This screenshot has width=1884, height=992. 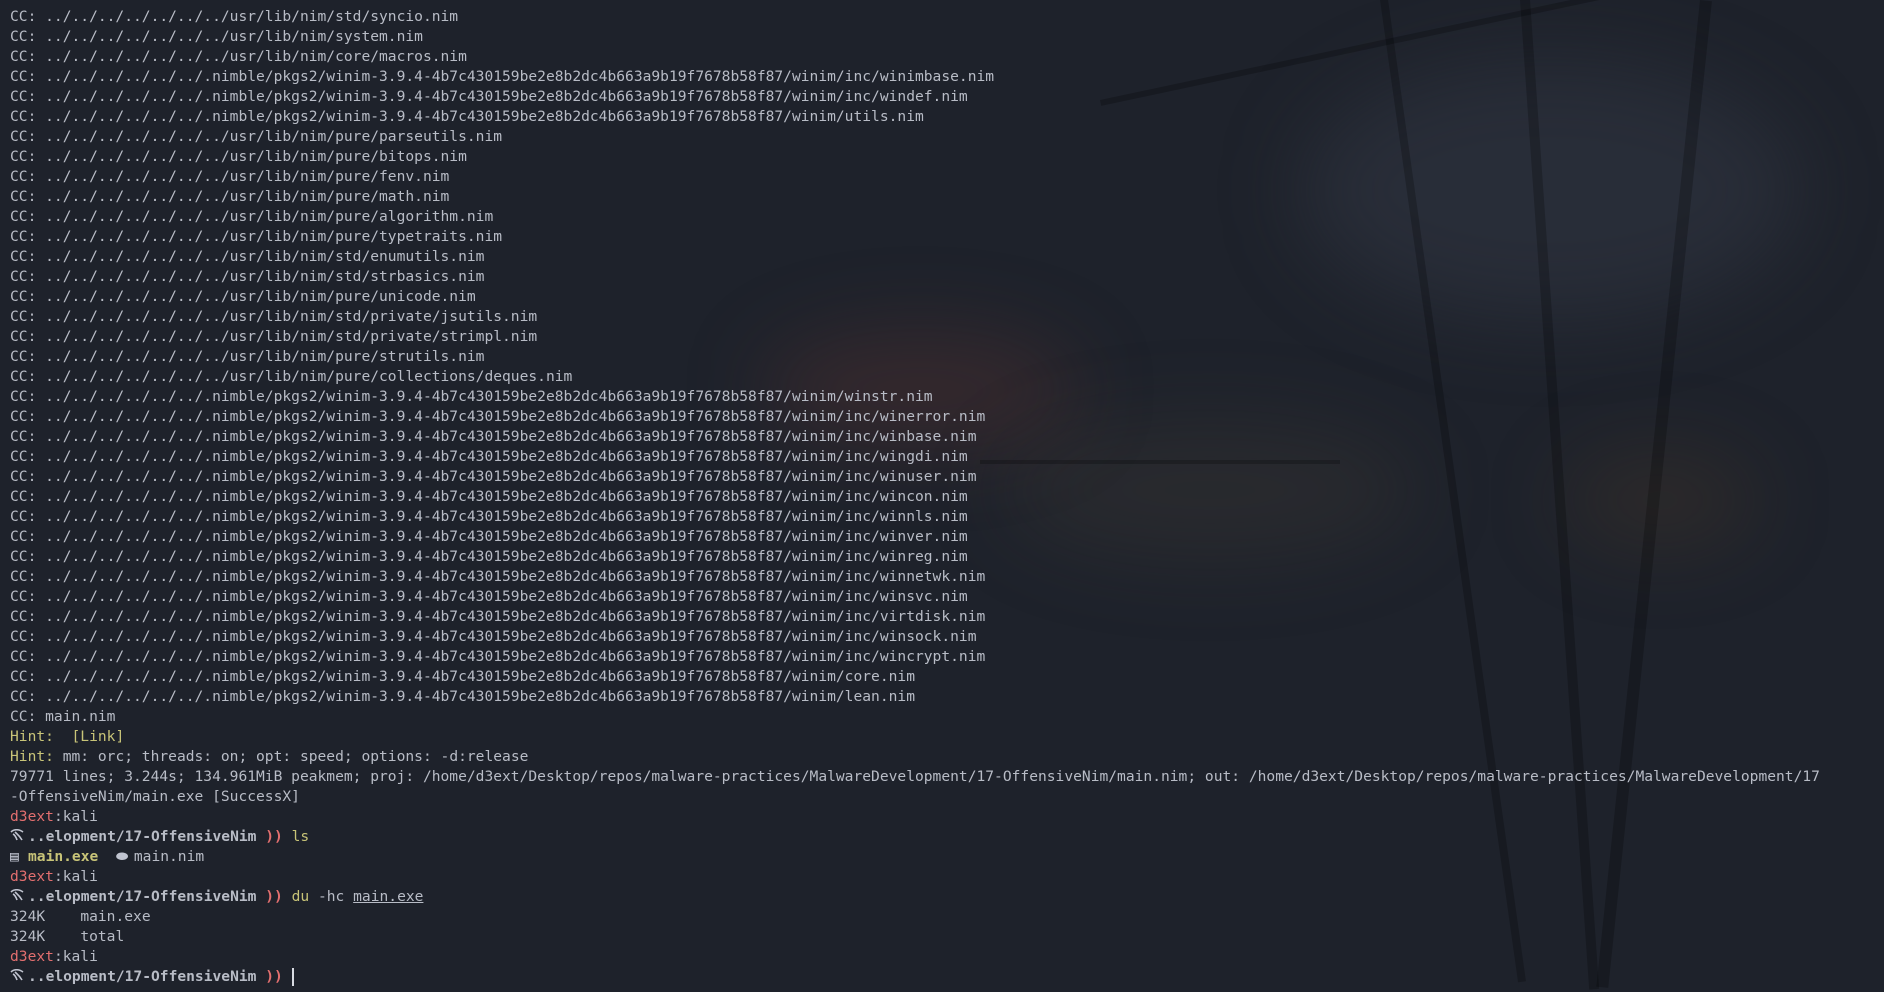 I want to click on file-main-nim: main.nim, so click(x=169, y=856).